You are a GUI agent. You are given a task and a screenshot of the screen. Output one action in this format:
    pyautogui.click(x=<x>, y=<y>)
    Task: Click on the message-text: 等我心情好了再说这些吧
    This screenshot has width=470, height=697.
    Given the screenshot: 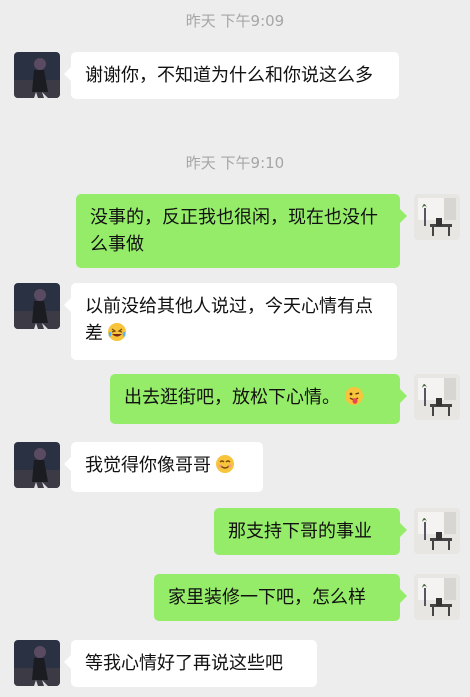 What is the action you would take?
    pyautogui.click(x=184, y=663)
    